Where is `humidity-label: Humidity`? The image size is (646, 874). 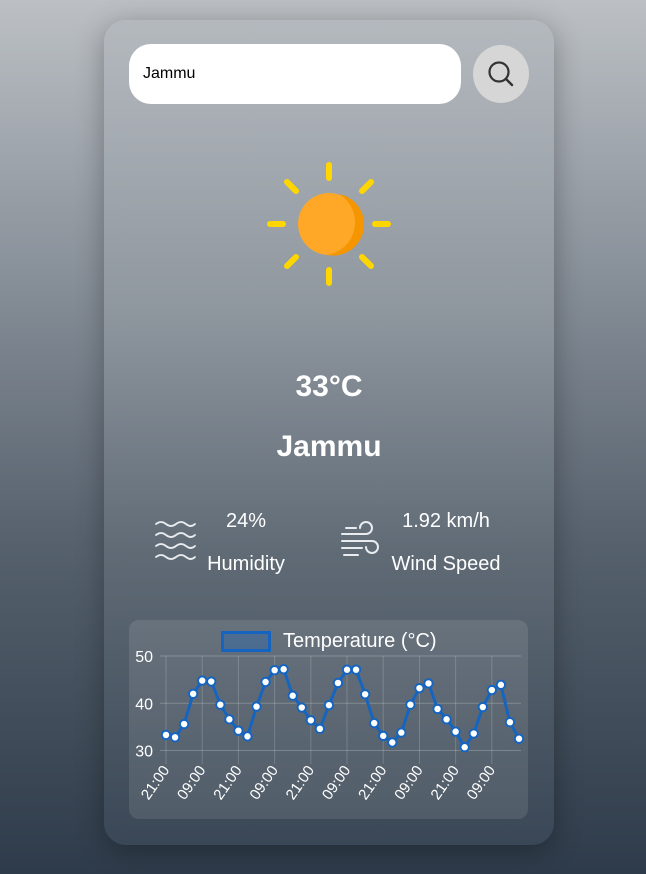 humidity-label: Humidity is located at coordinates (246, 564).